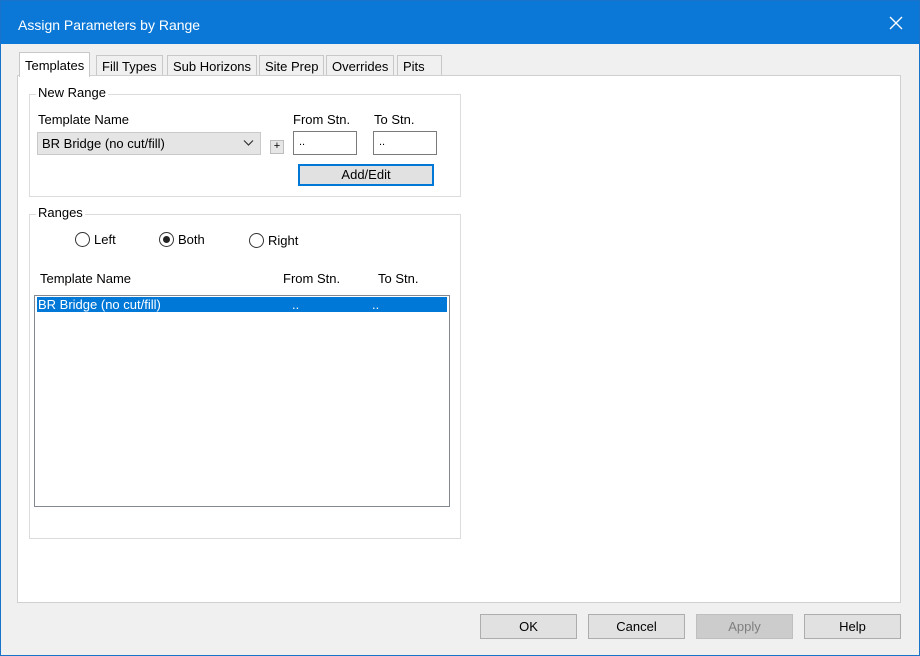  Describe the element at coordinates (84, 119) in the screenshot. I see `template-name-label: Template Name` at that location.